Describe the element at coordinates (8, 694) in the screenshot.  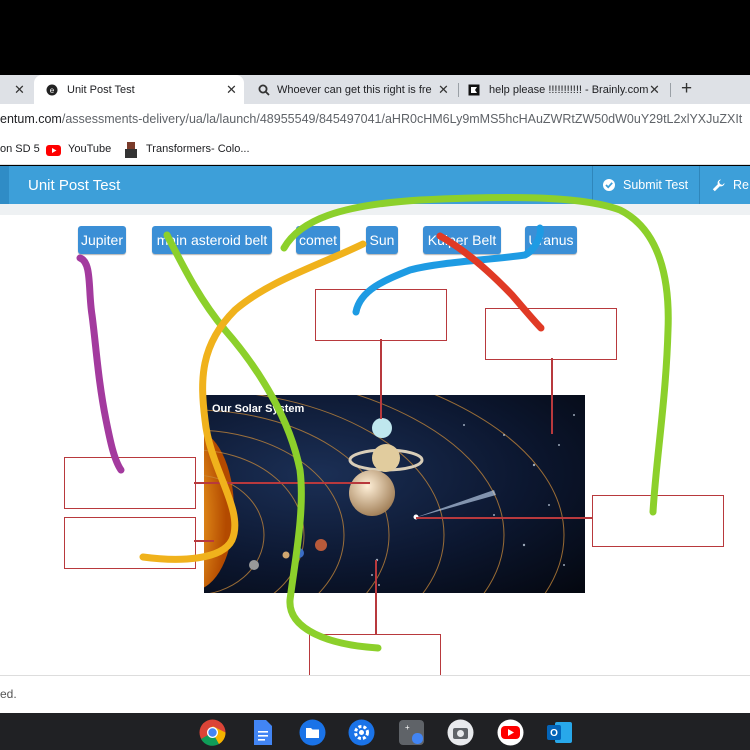
I see `footer-text: ed.` at that location.